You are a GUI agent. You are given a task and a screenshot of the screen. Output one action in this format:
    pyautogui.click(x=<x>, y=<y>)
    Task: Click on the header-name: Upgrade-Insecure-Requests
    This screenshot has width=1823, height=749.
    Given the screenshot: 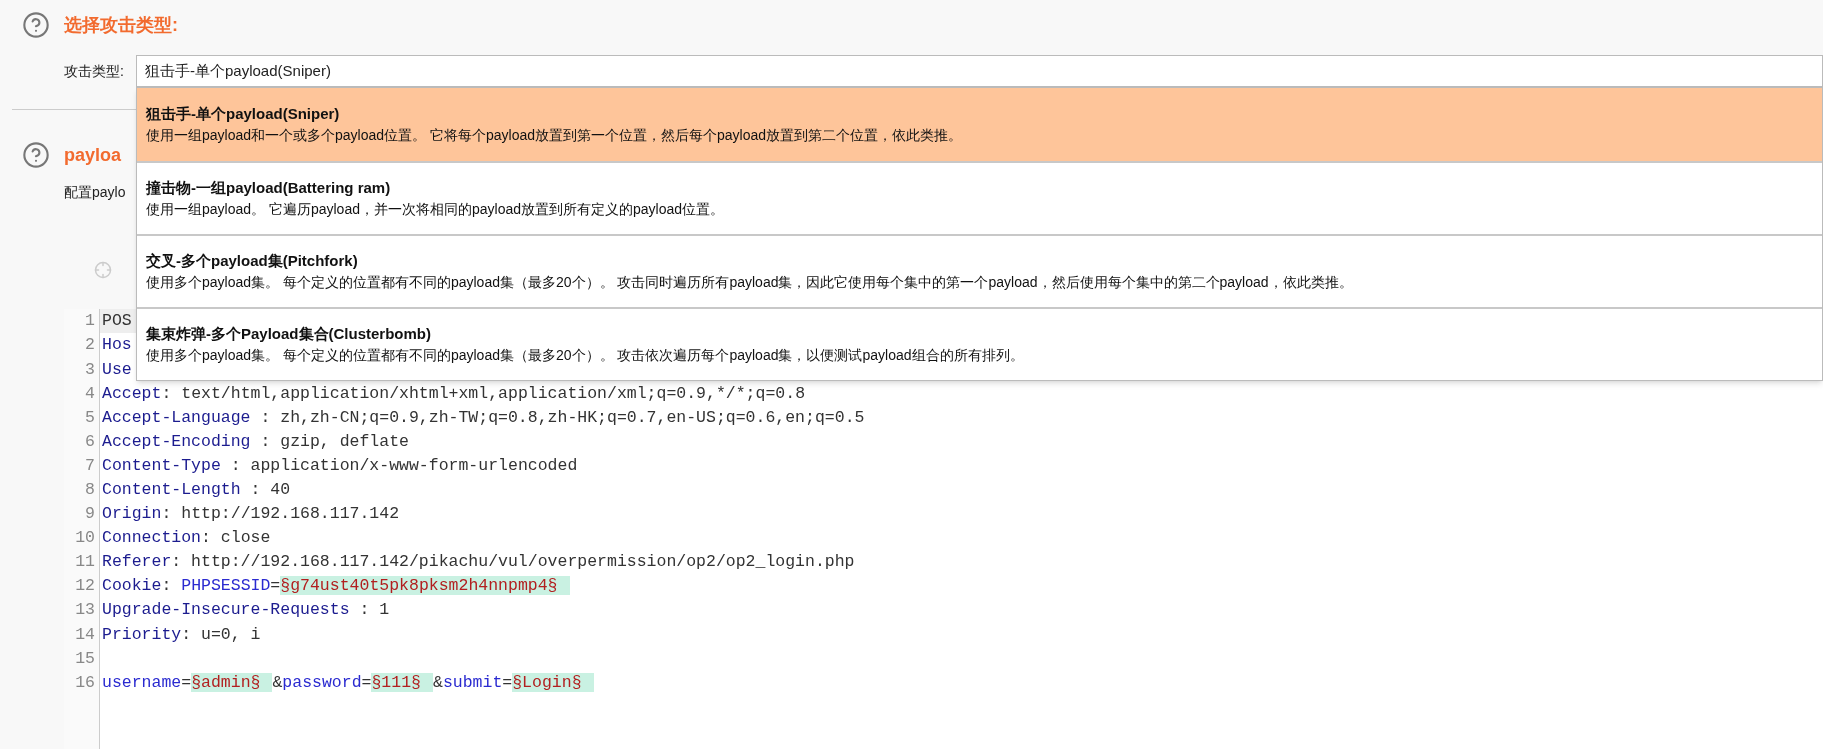 What is the action you would take?
    pyautogui.click(x=226, y=610)
    